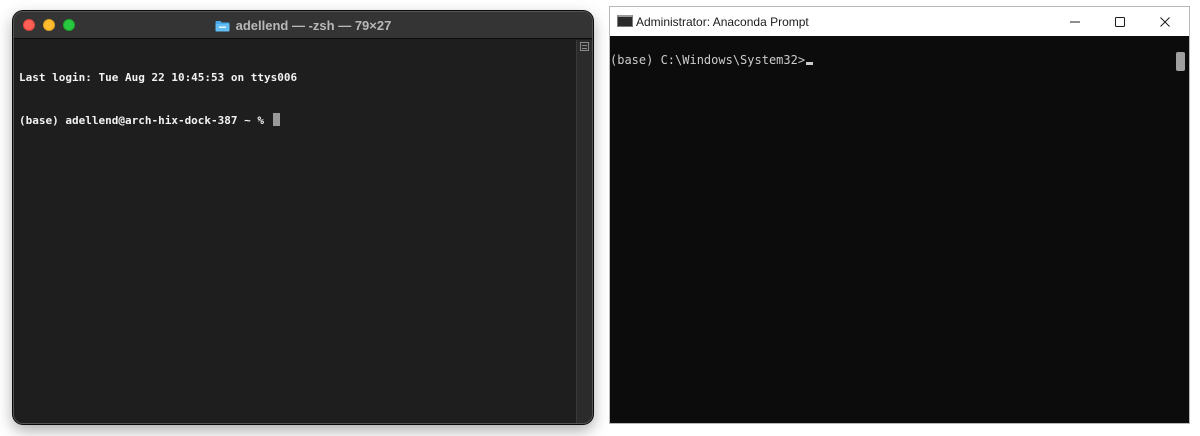  I want to click on maximize-button, so click(1119, 21).